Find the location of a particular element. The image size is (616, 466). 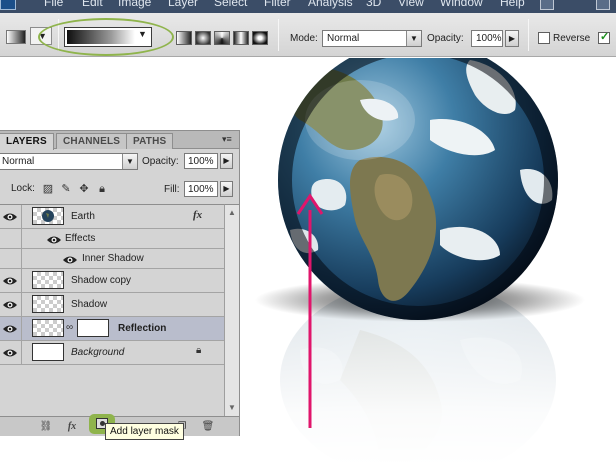

effect-name: Inner Shadow is located at coordinates (113, 258).